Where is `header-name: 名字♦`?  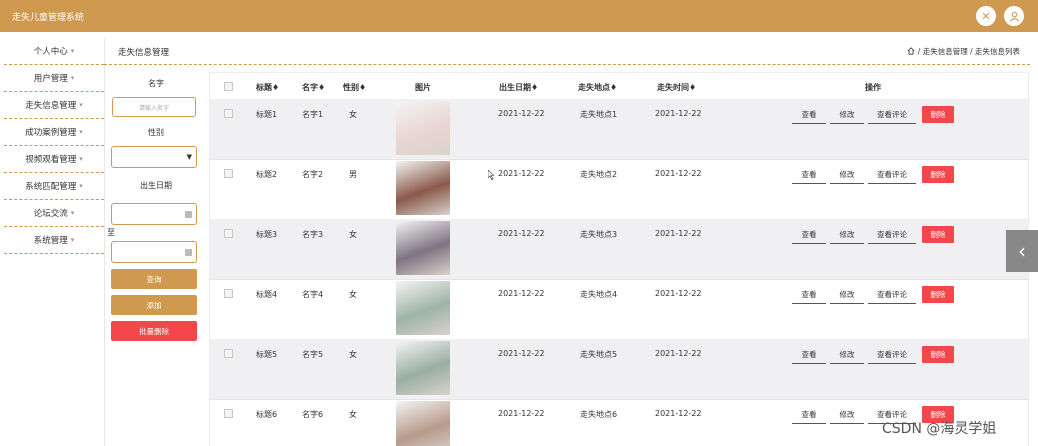 header-name: 名字♦ is located at coordinates (313, 87).